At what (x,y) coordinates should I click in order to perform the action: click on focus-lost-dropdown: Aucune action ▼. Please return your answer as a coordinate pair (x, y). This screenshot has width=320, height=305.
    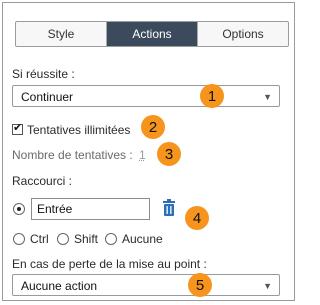
    Looking at the image, I should click on (146, 285).